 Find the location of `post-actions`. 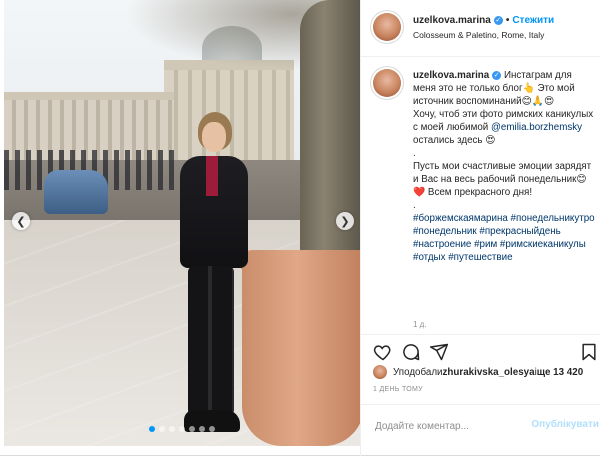

post-actions is located at coordinates (480, 349).